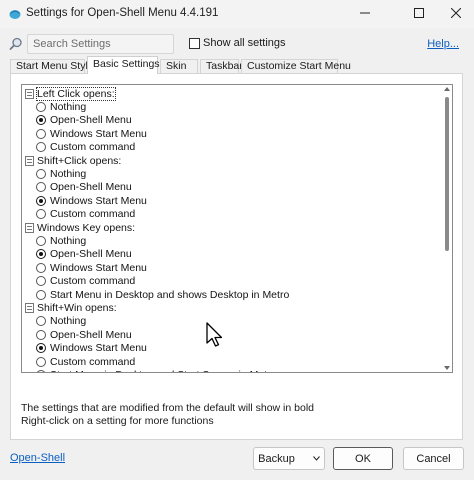  Describe the element at coordinates (276, 458) in the screenshot. I see `backup-label: Backup` at that location.